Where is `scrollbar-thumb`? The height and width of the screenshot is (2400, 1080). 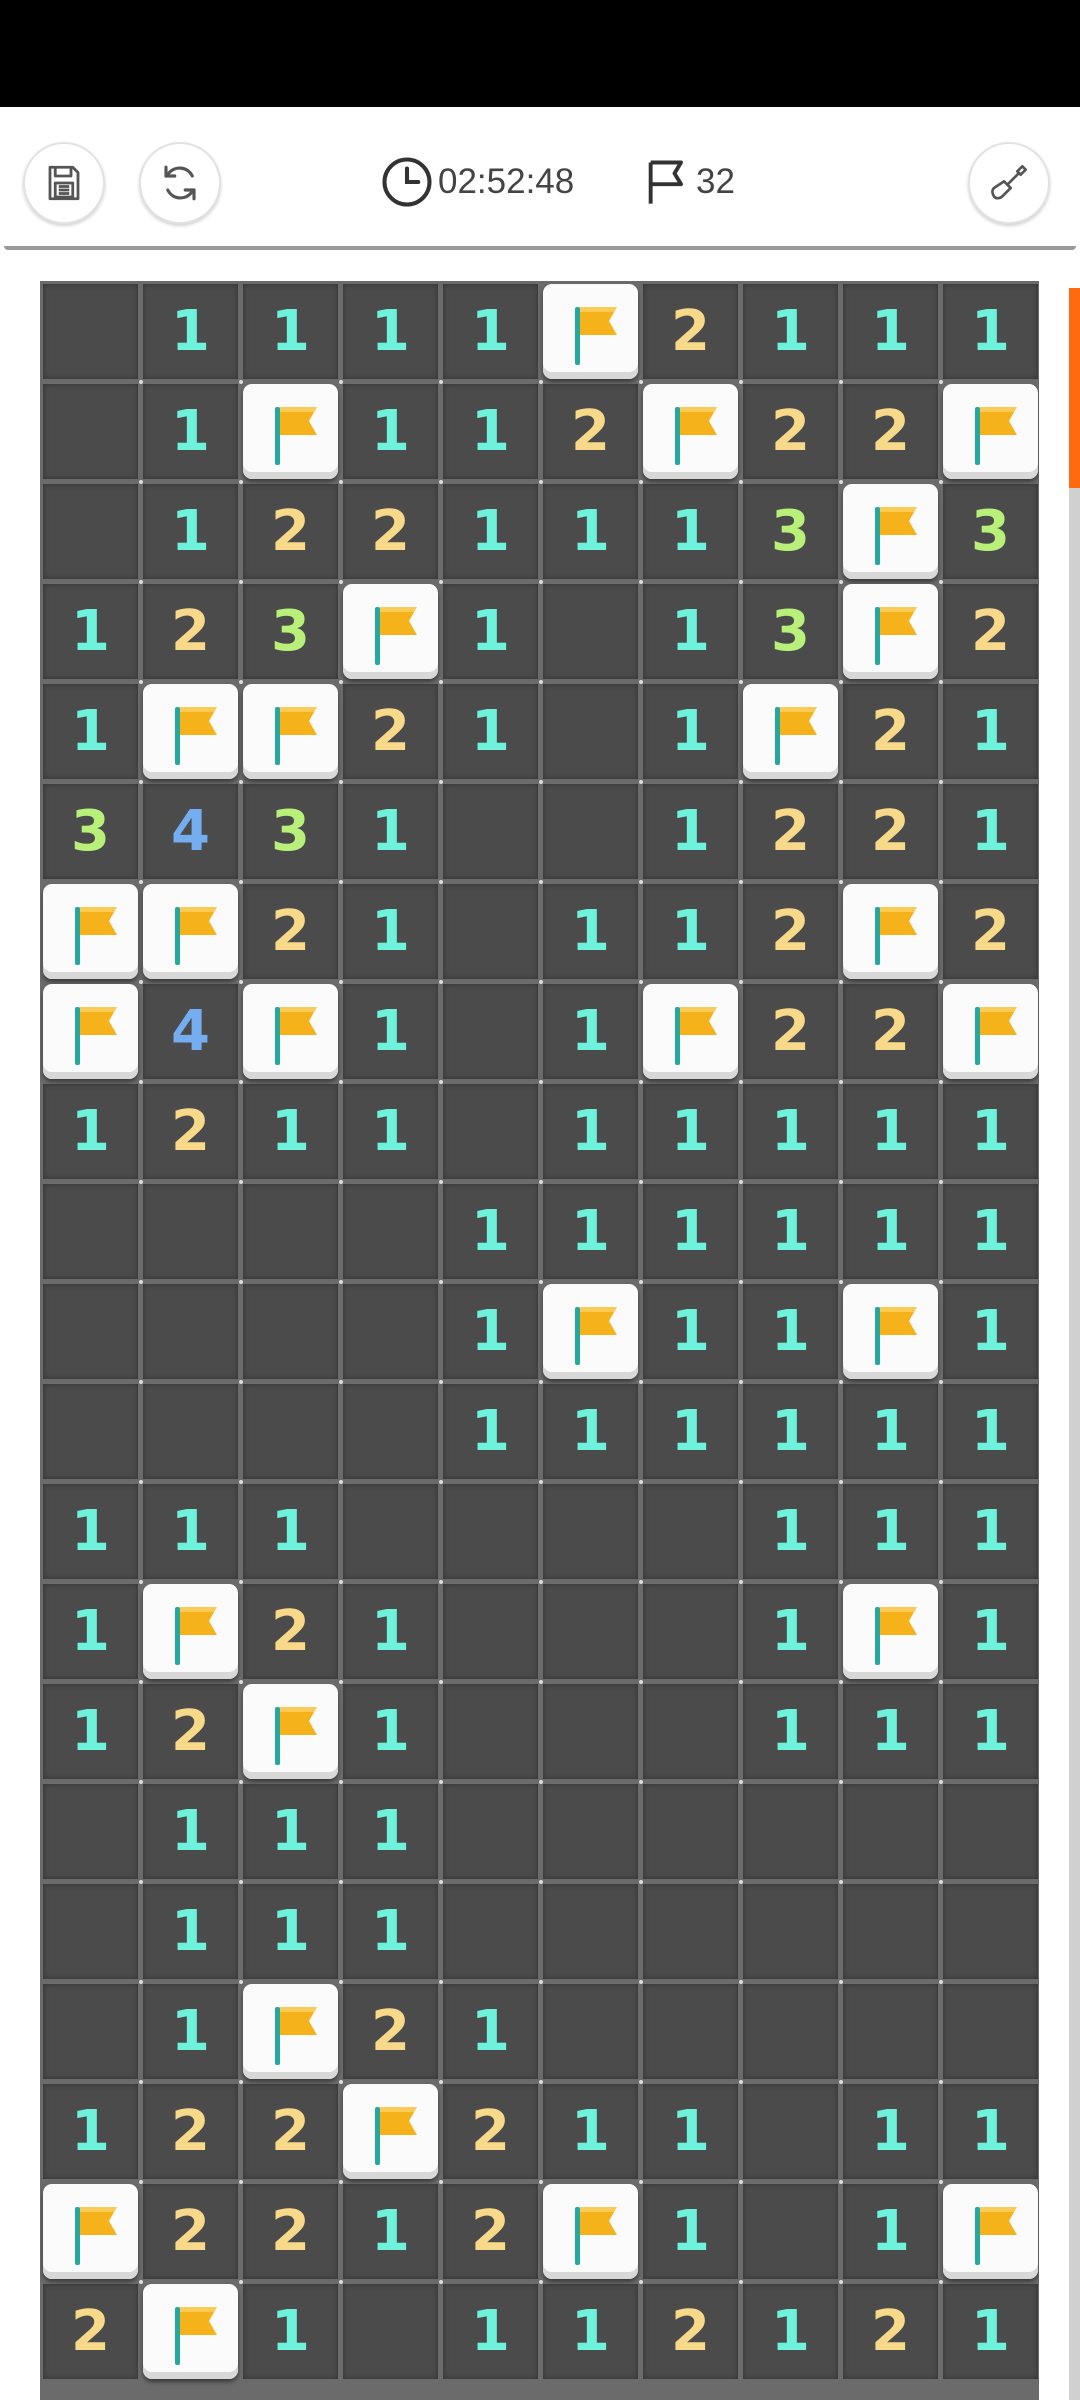
scrollbar-thumb is located at coordinates (1074, 388).